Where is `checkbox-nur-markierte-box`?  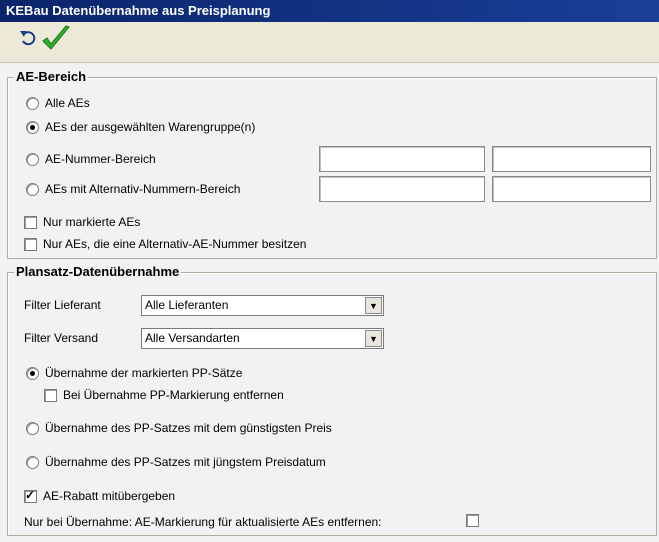 checkbox-nur-markierte-box is located at coordinates (30, 222).